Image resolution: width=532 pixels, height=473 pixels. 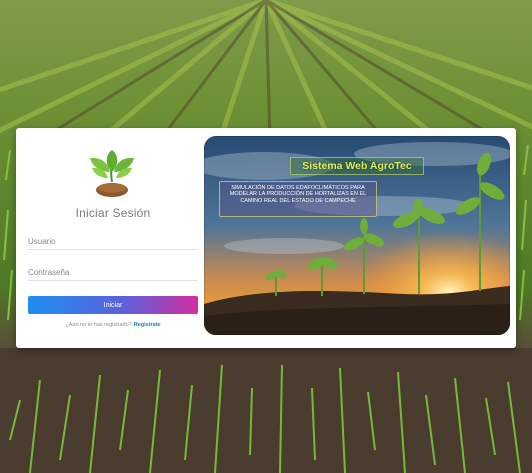 What do you see at coordinates (113, 305) in the screenshot?
I see `login-button: Iniciar` at bounding box center [113, 305].